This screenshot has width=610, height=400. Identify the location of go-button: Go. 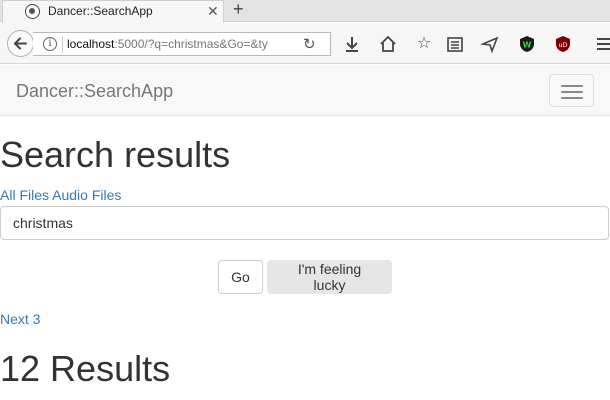
(240, 277).